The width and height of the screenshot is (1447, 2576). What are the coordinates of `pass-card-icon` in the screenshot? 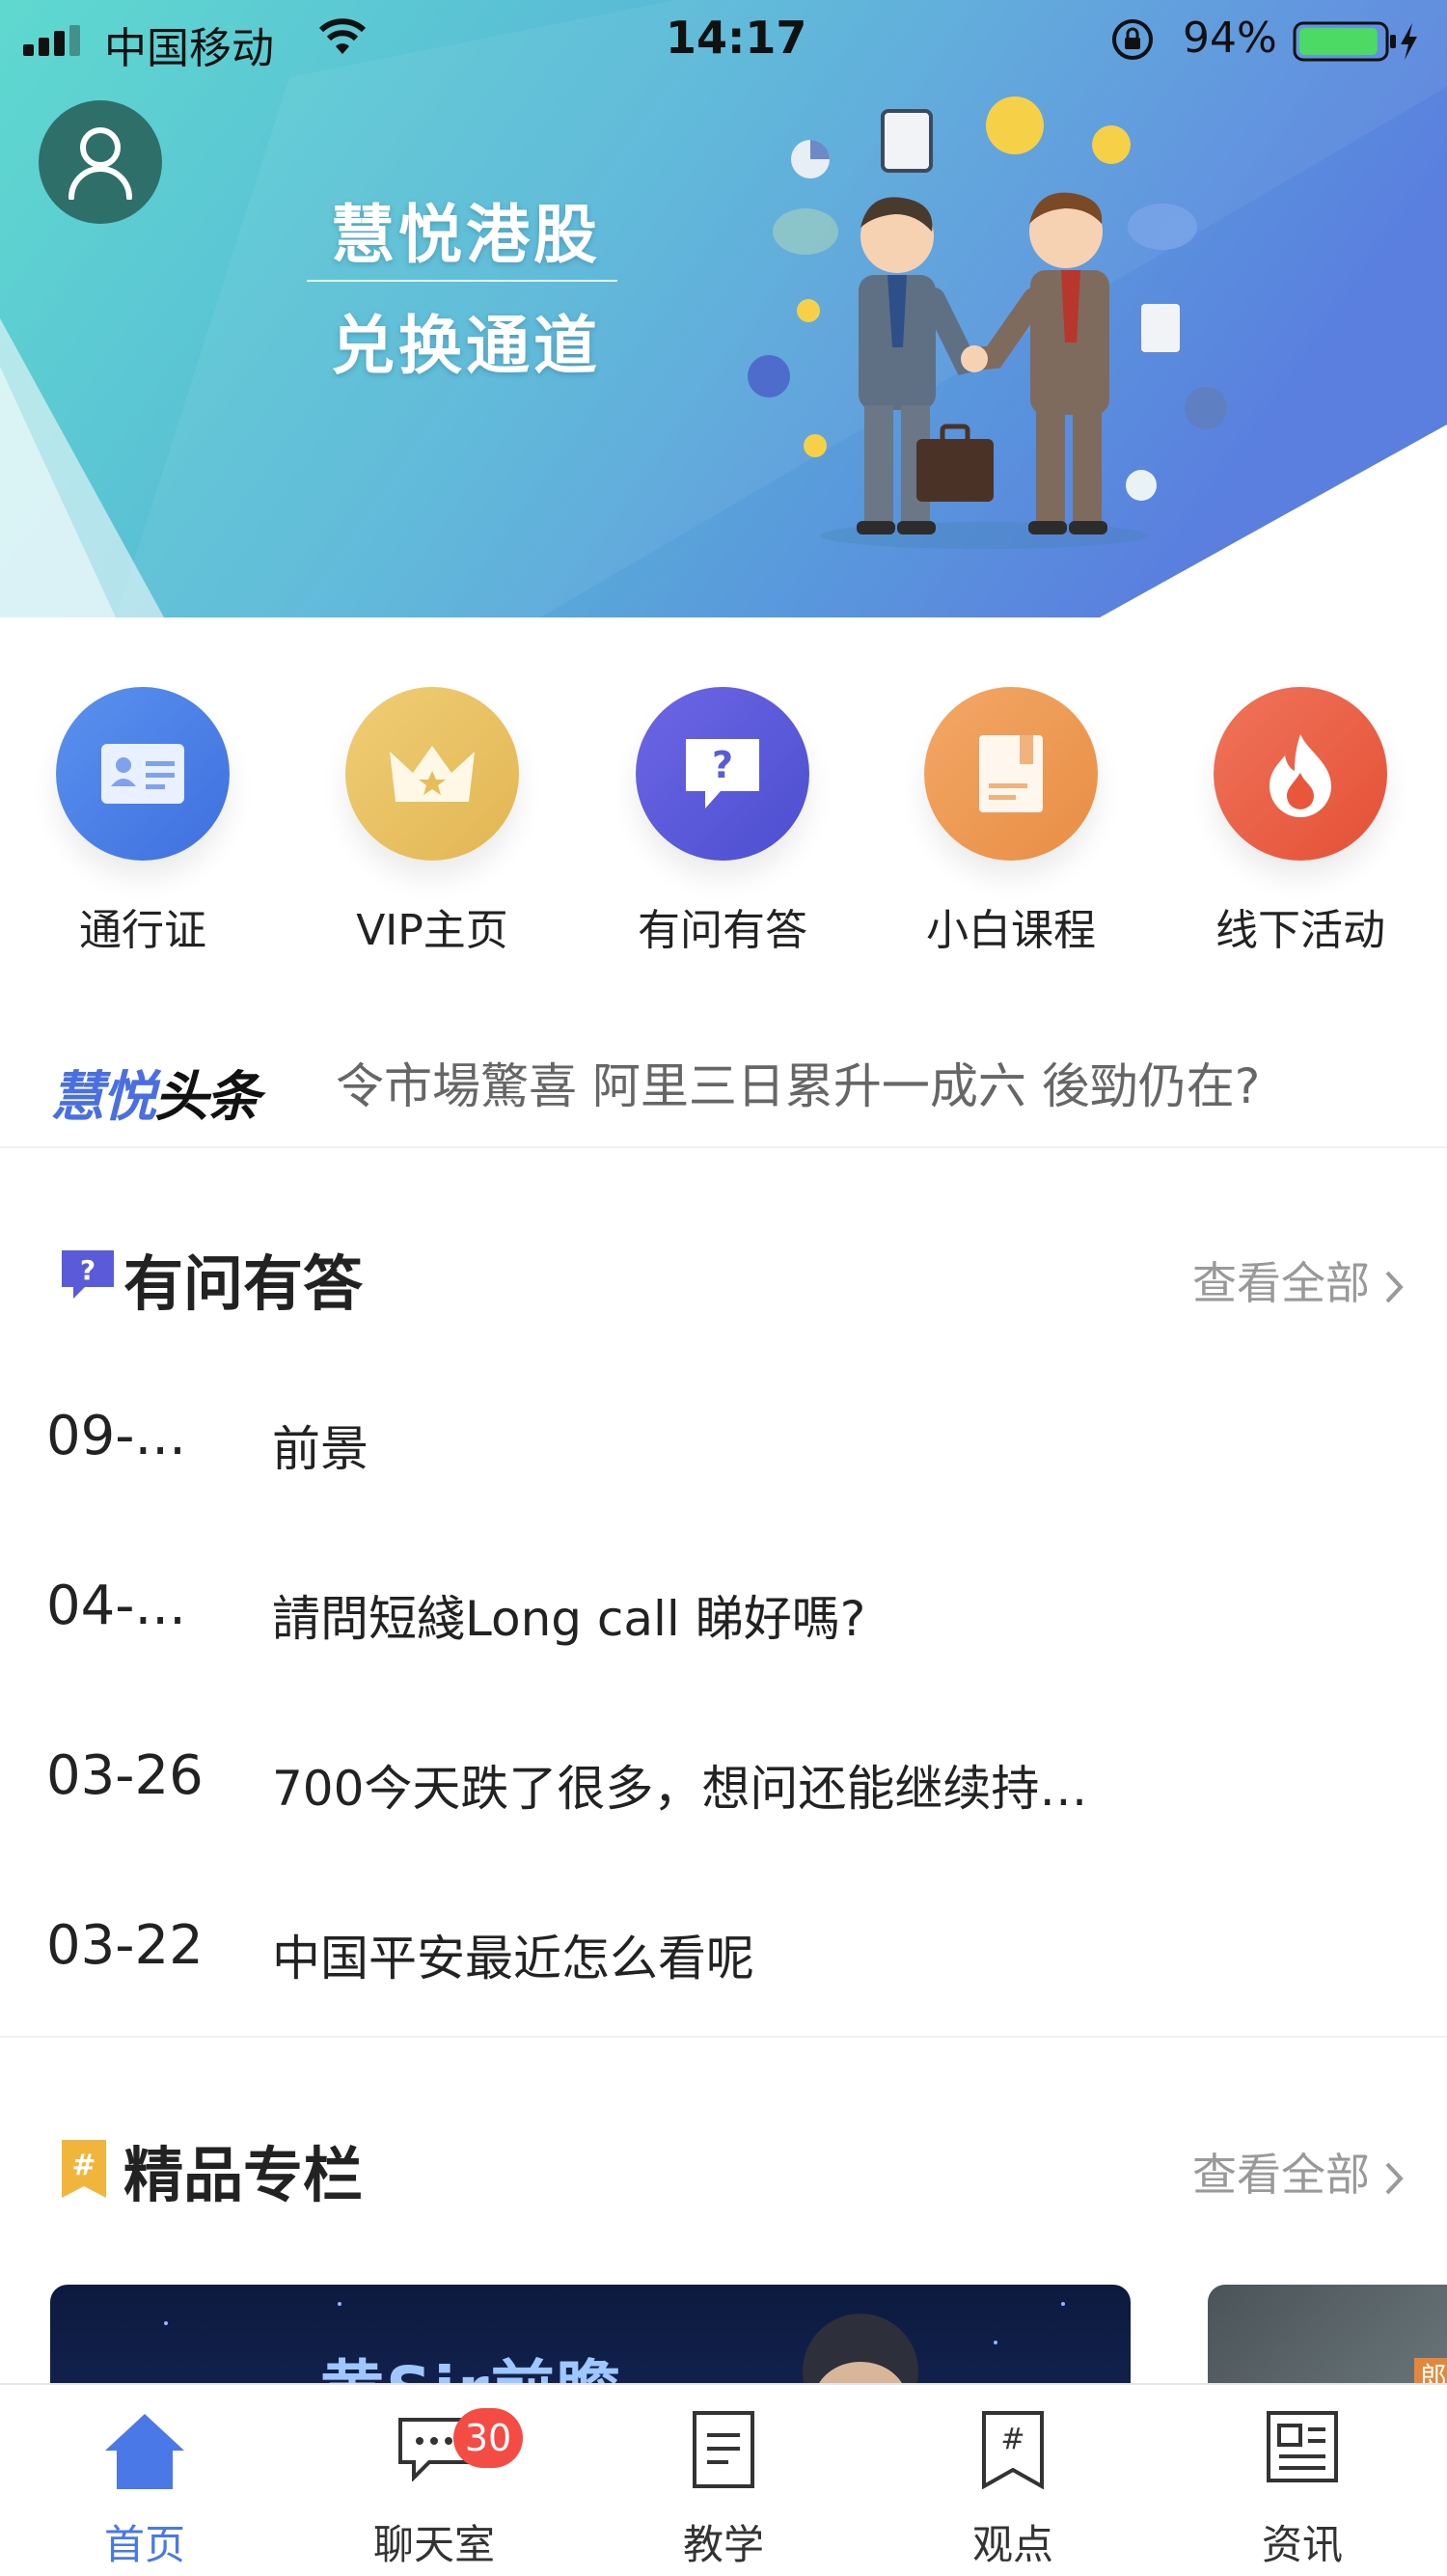 It's located at (142, 774).